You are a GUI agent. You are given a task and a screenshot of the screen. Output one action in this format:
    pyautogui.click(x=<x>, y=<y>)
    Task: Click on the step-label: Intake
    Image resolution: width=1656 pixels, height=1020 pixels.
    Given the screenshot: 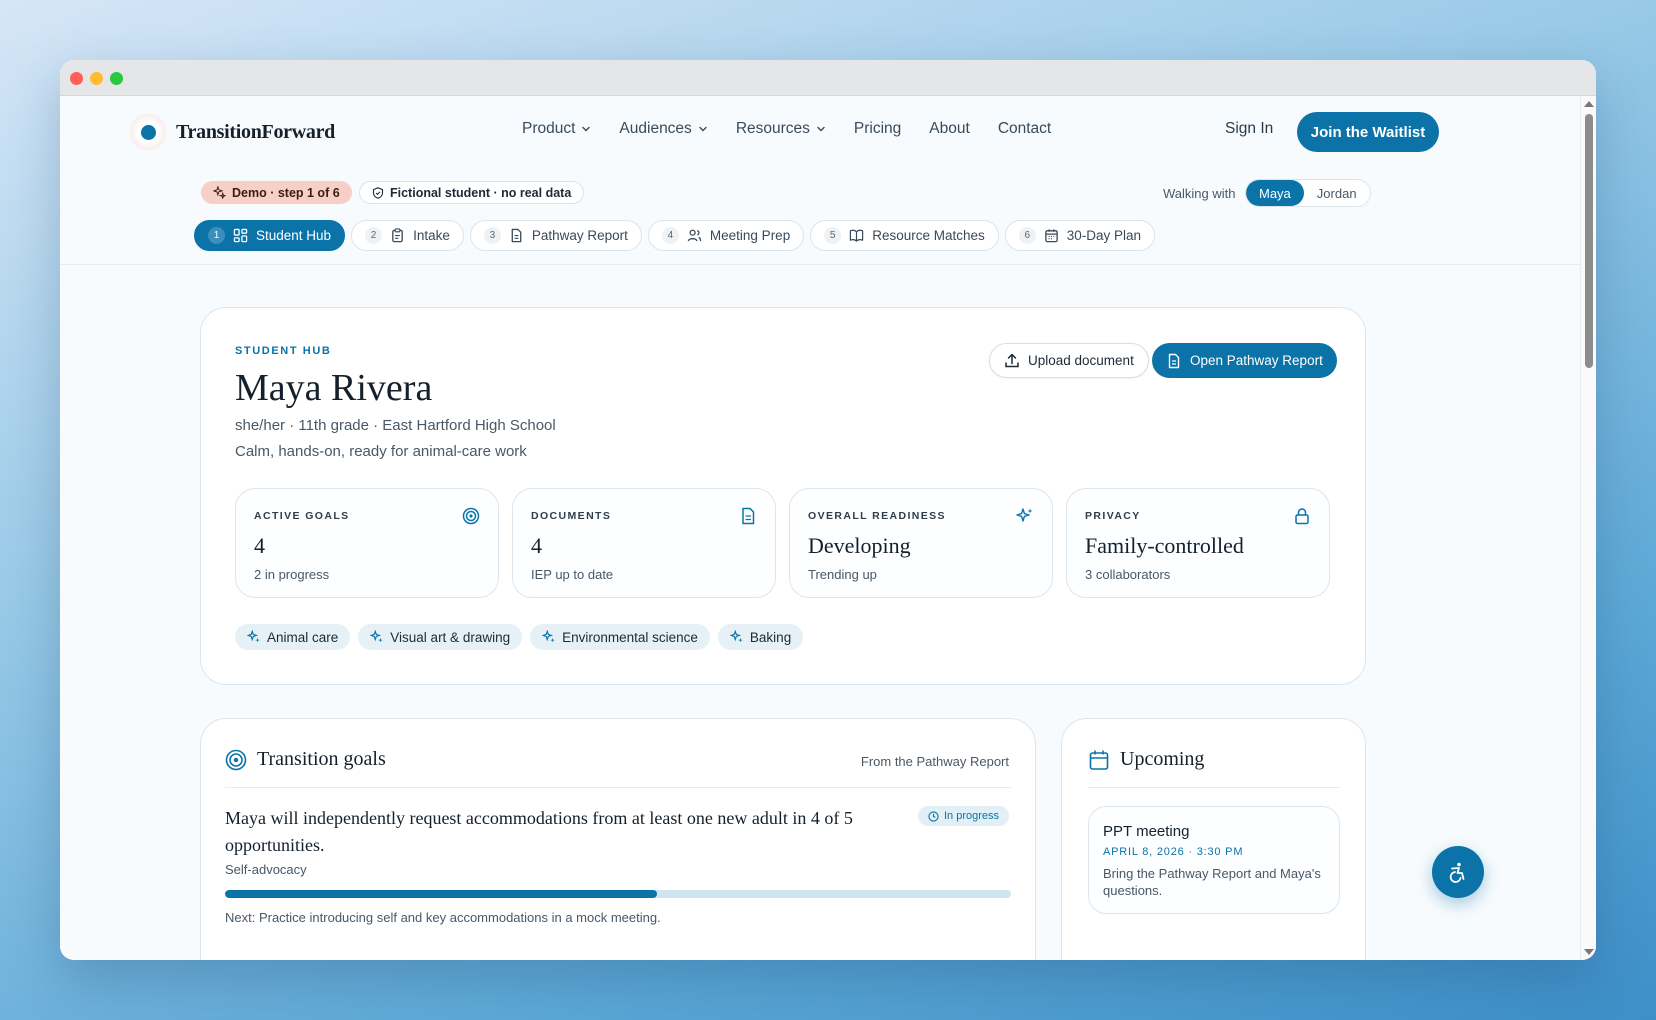 What is the action you would take?
    pyautogui.click(x=431, y=235)
    